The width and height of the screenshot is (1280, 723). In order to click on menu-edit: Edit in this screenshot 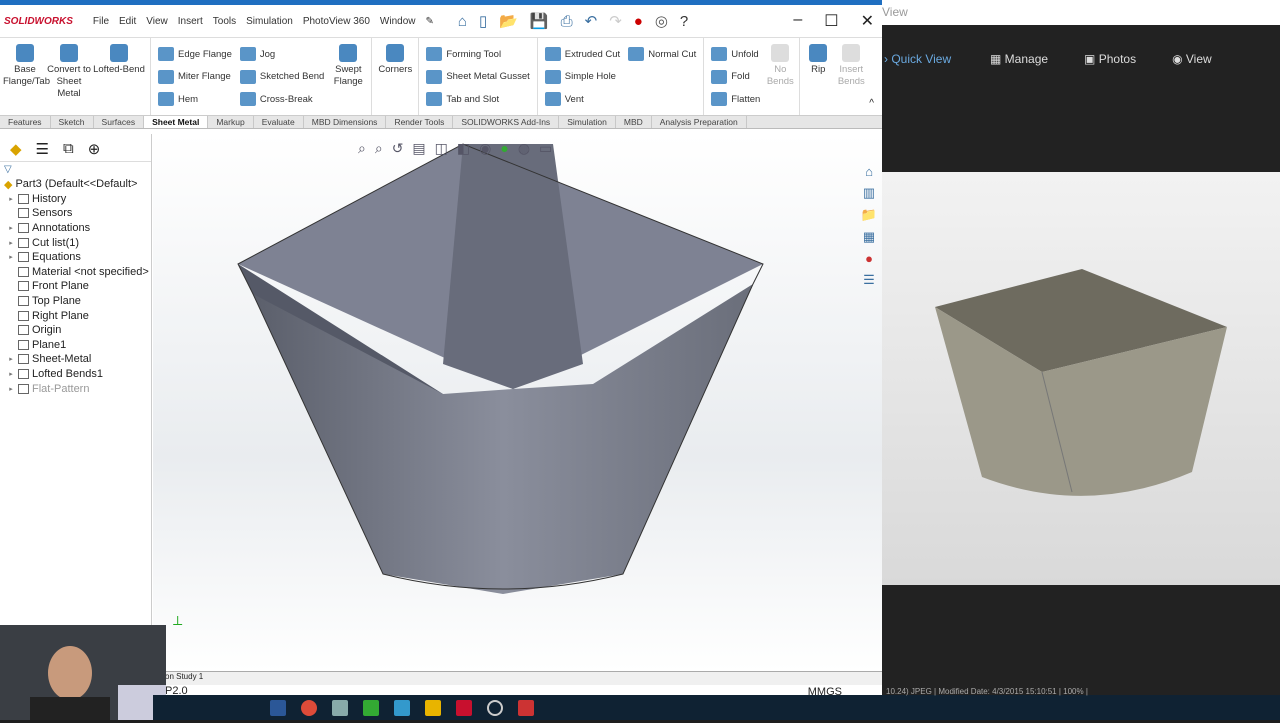, I will do `click(127, 21)`.